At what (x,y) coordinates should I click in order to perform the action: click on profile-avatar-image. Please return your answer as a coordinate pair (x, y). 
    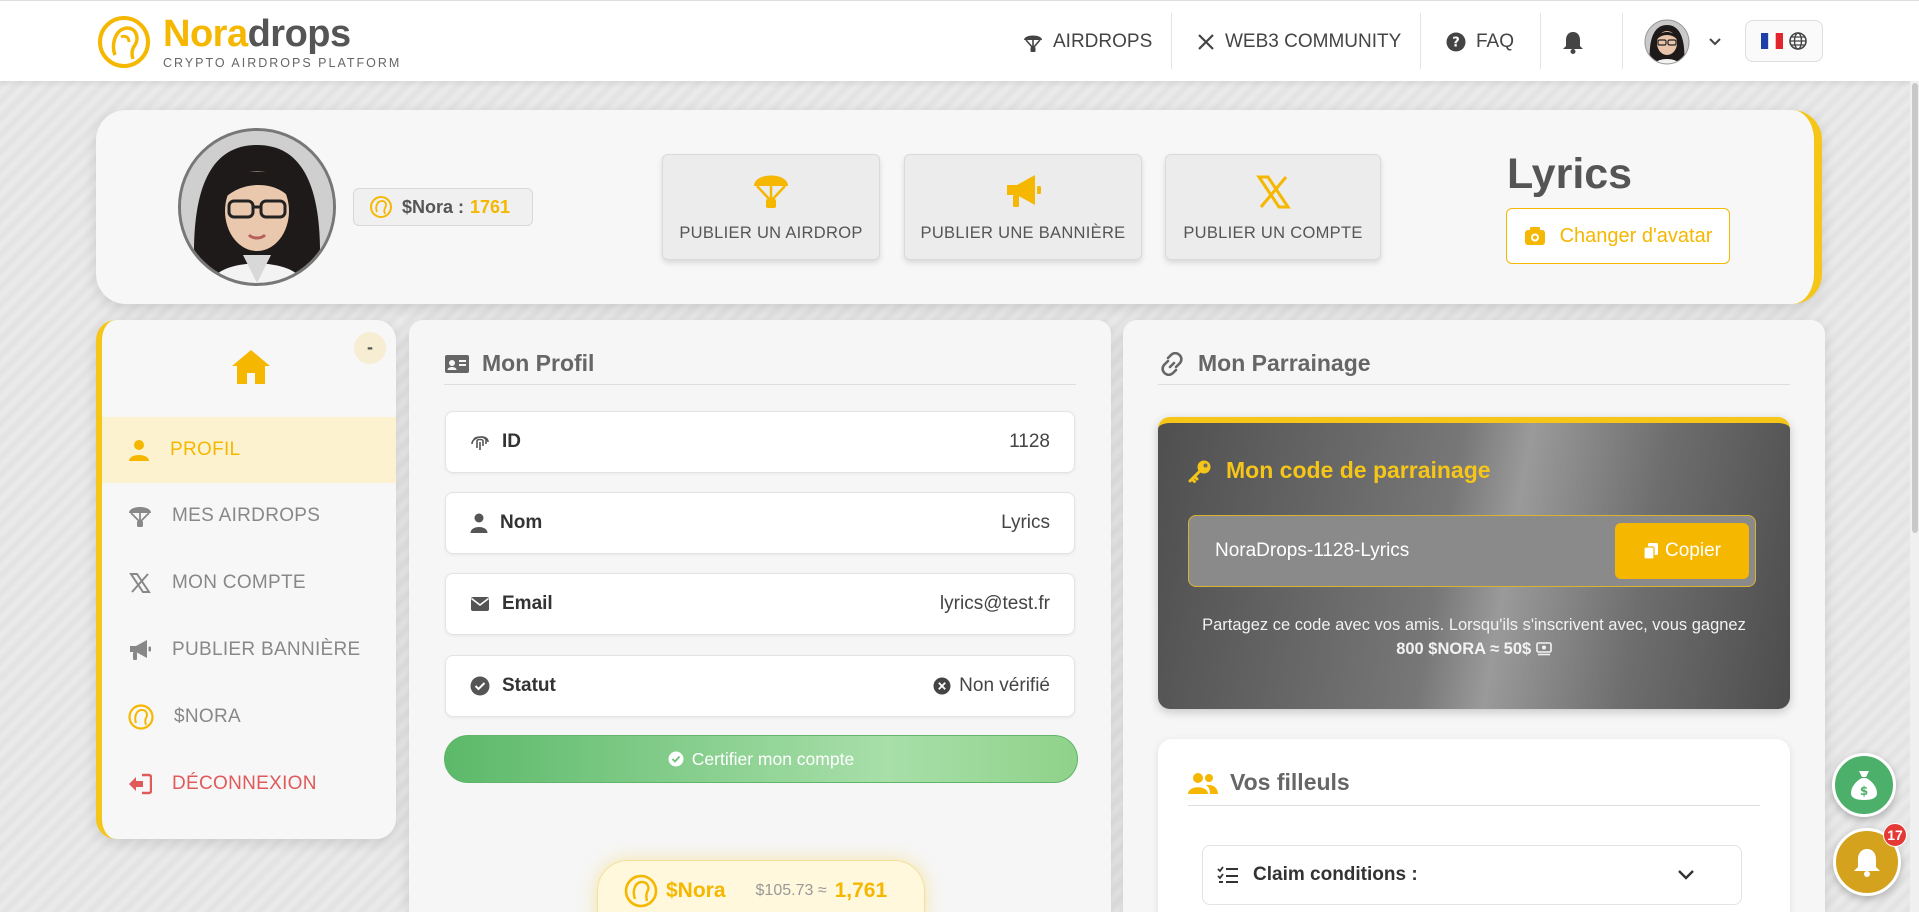
    Looking at the image, I should click on (257, 207).